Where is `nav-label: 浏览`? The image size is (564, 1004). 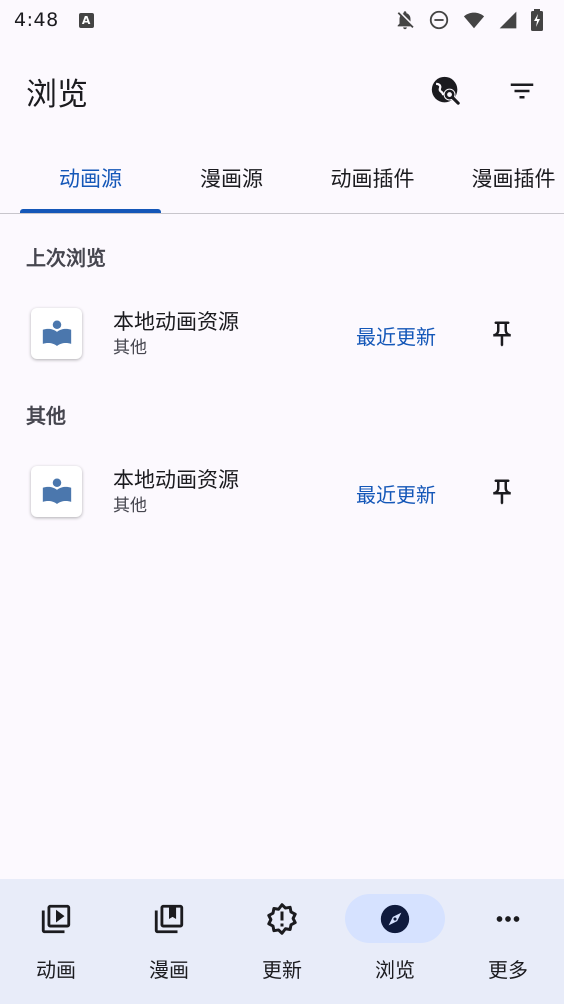 nav-label: 浏览 is located at coordinates (395, 970).